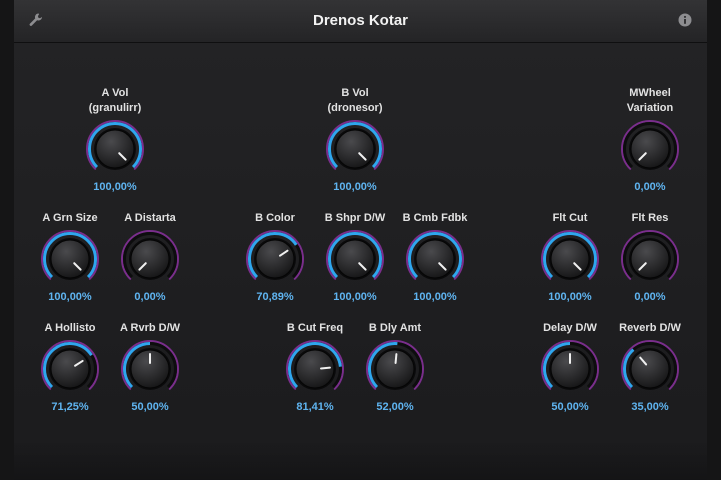 The width and height of the screenshot is (721, 480). What do you see at coordinates (395, 328) in the screenshot?
I see `knob-label: B Dly Amt` at bounding box center [395, 328].